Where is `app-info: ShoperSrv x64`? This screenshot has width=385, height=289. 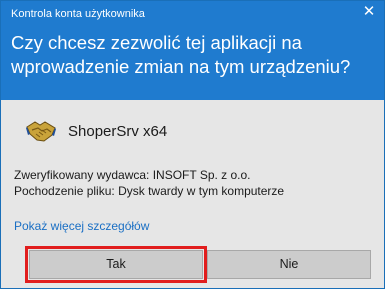
app-info: ShoperSrv x64 is located at coordinates (96, 131).